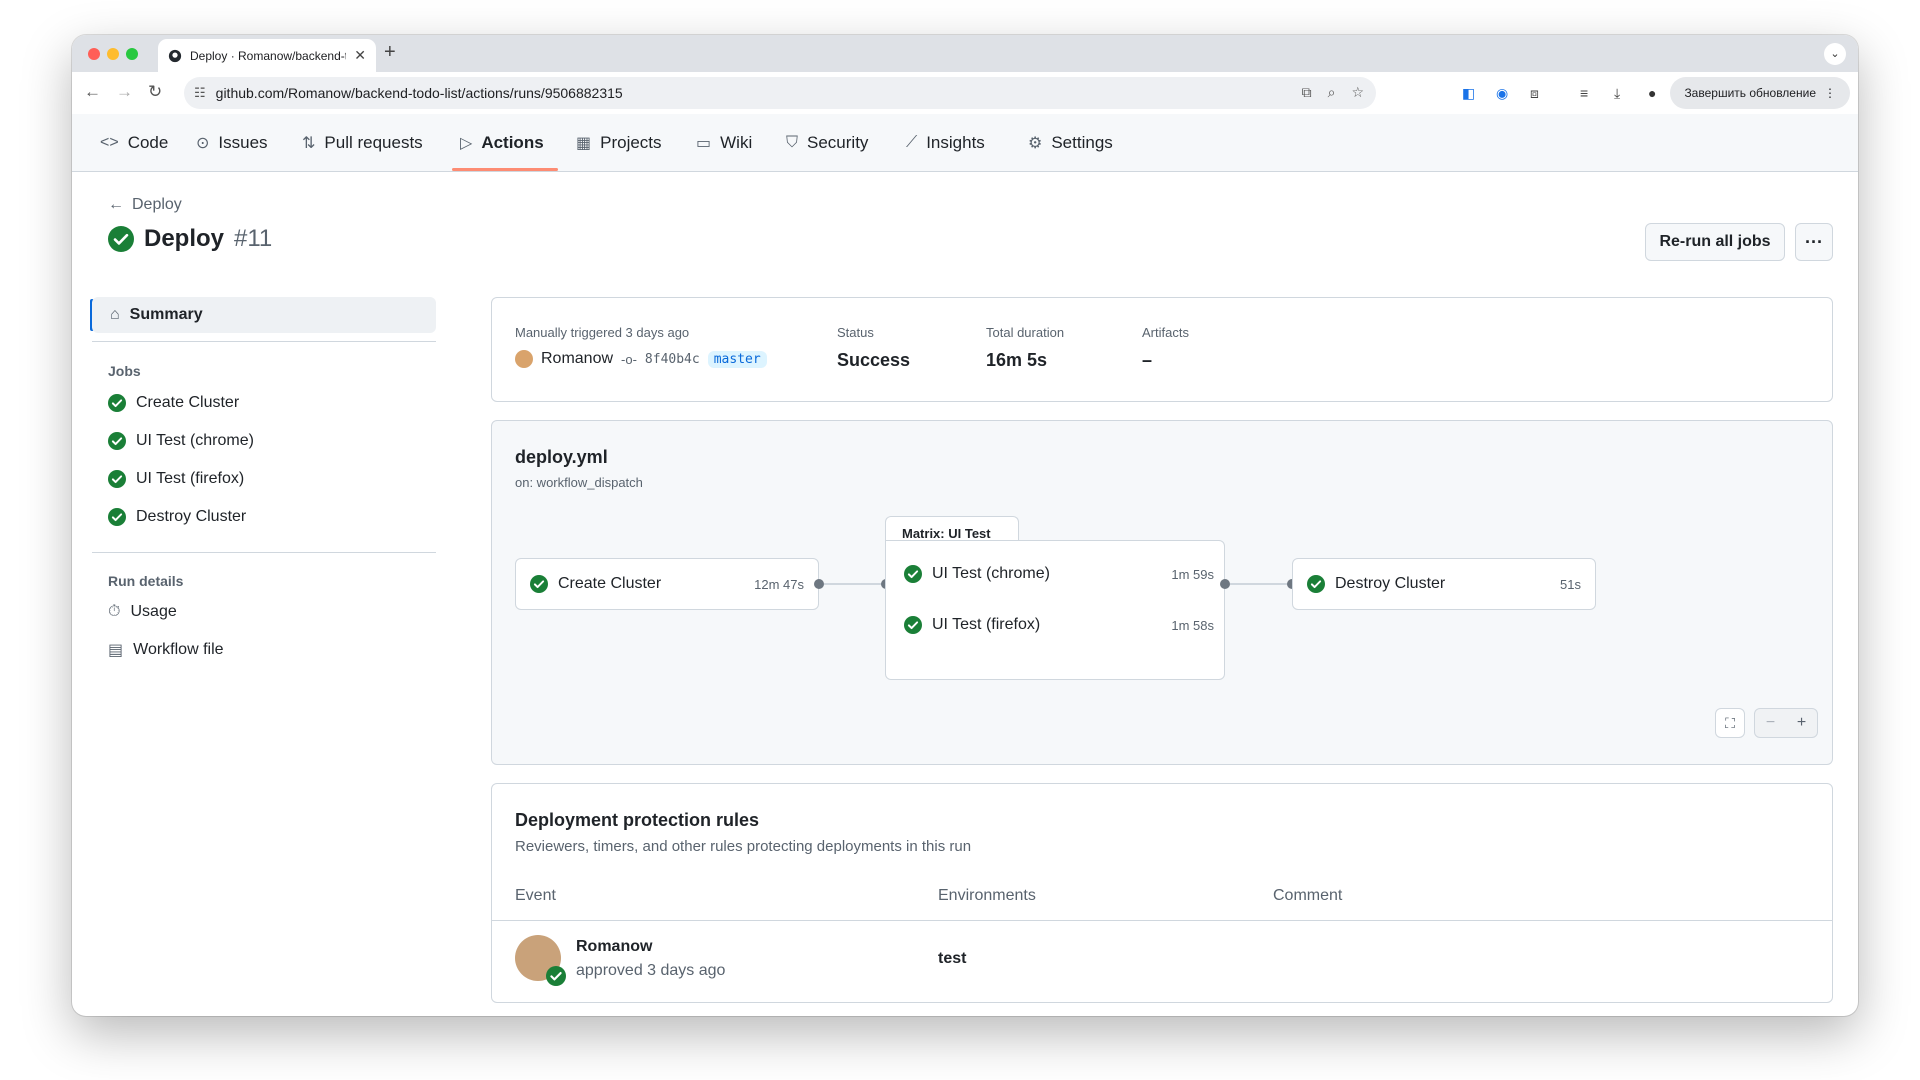 This screenshot has width=1920, height=1080. I want to click on job-node-create-cluster: Create Cluster 12m 47s, so click(667, 584).